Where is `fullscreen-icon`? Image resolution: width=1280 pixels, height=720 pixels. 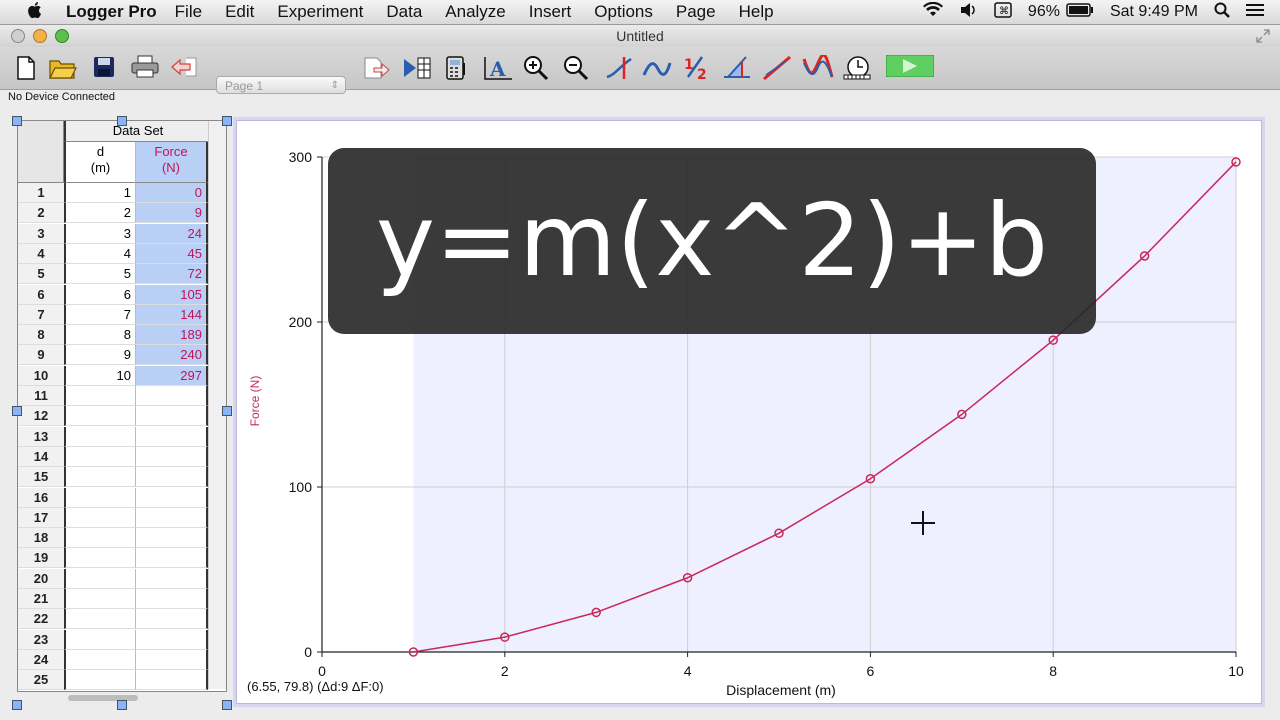 fullscreen-icon is located at coordinates (1263, 38).